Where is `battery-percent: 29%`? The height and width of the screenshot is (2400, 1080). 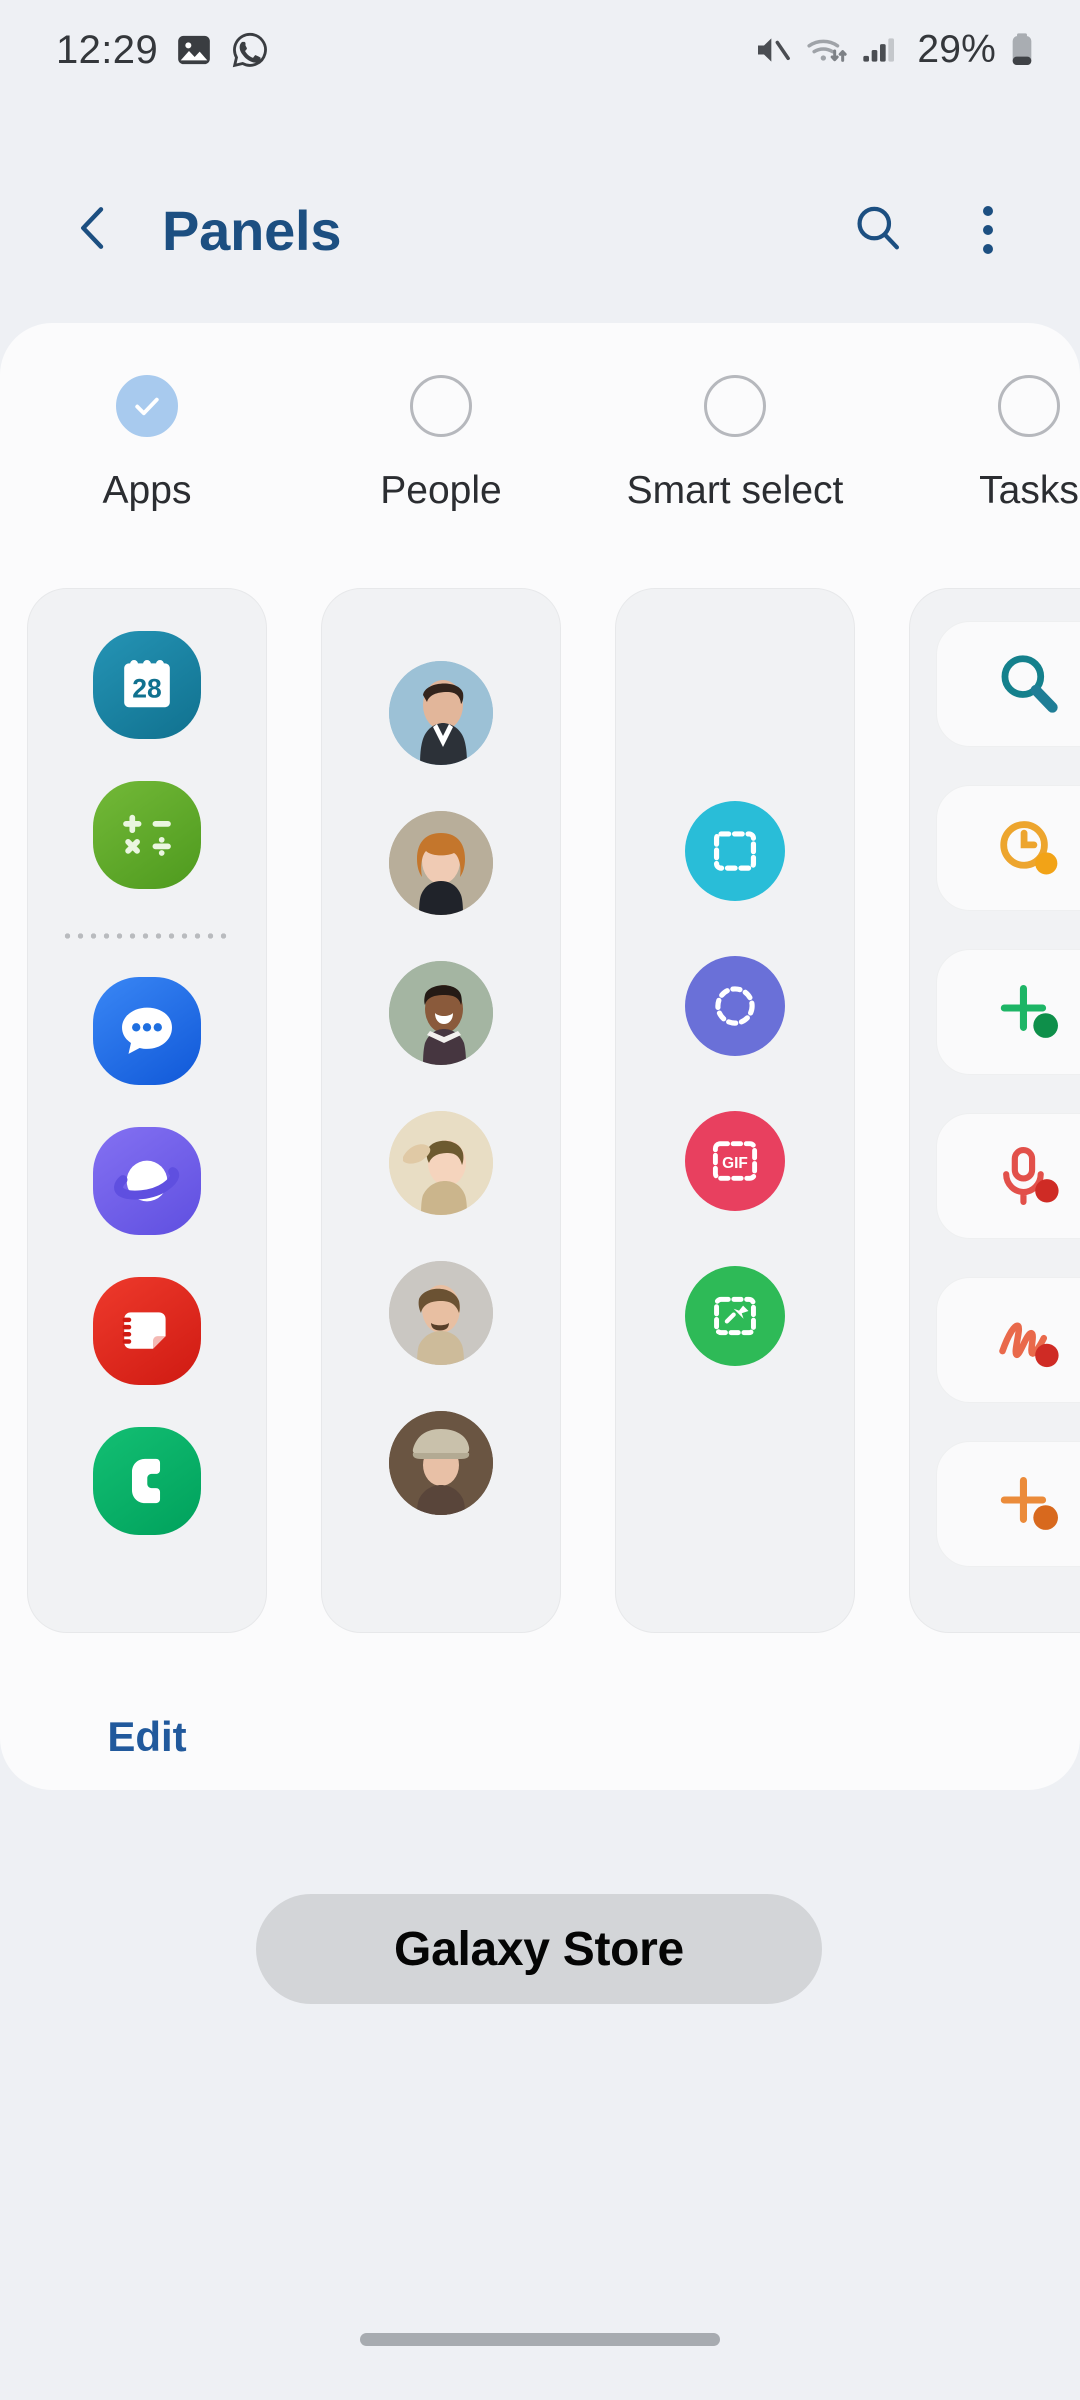 battery-percent: 29% is located at coordinates (956, 49).